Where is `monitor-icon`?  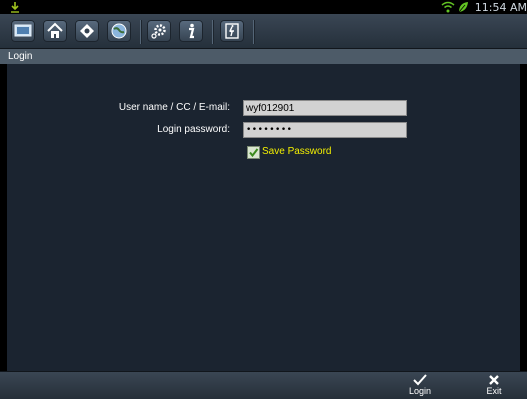
monitor-icon is located at coordinates (23, 30).